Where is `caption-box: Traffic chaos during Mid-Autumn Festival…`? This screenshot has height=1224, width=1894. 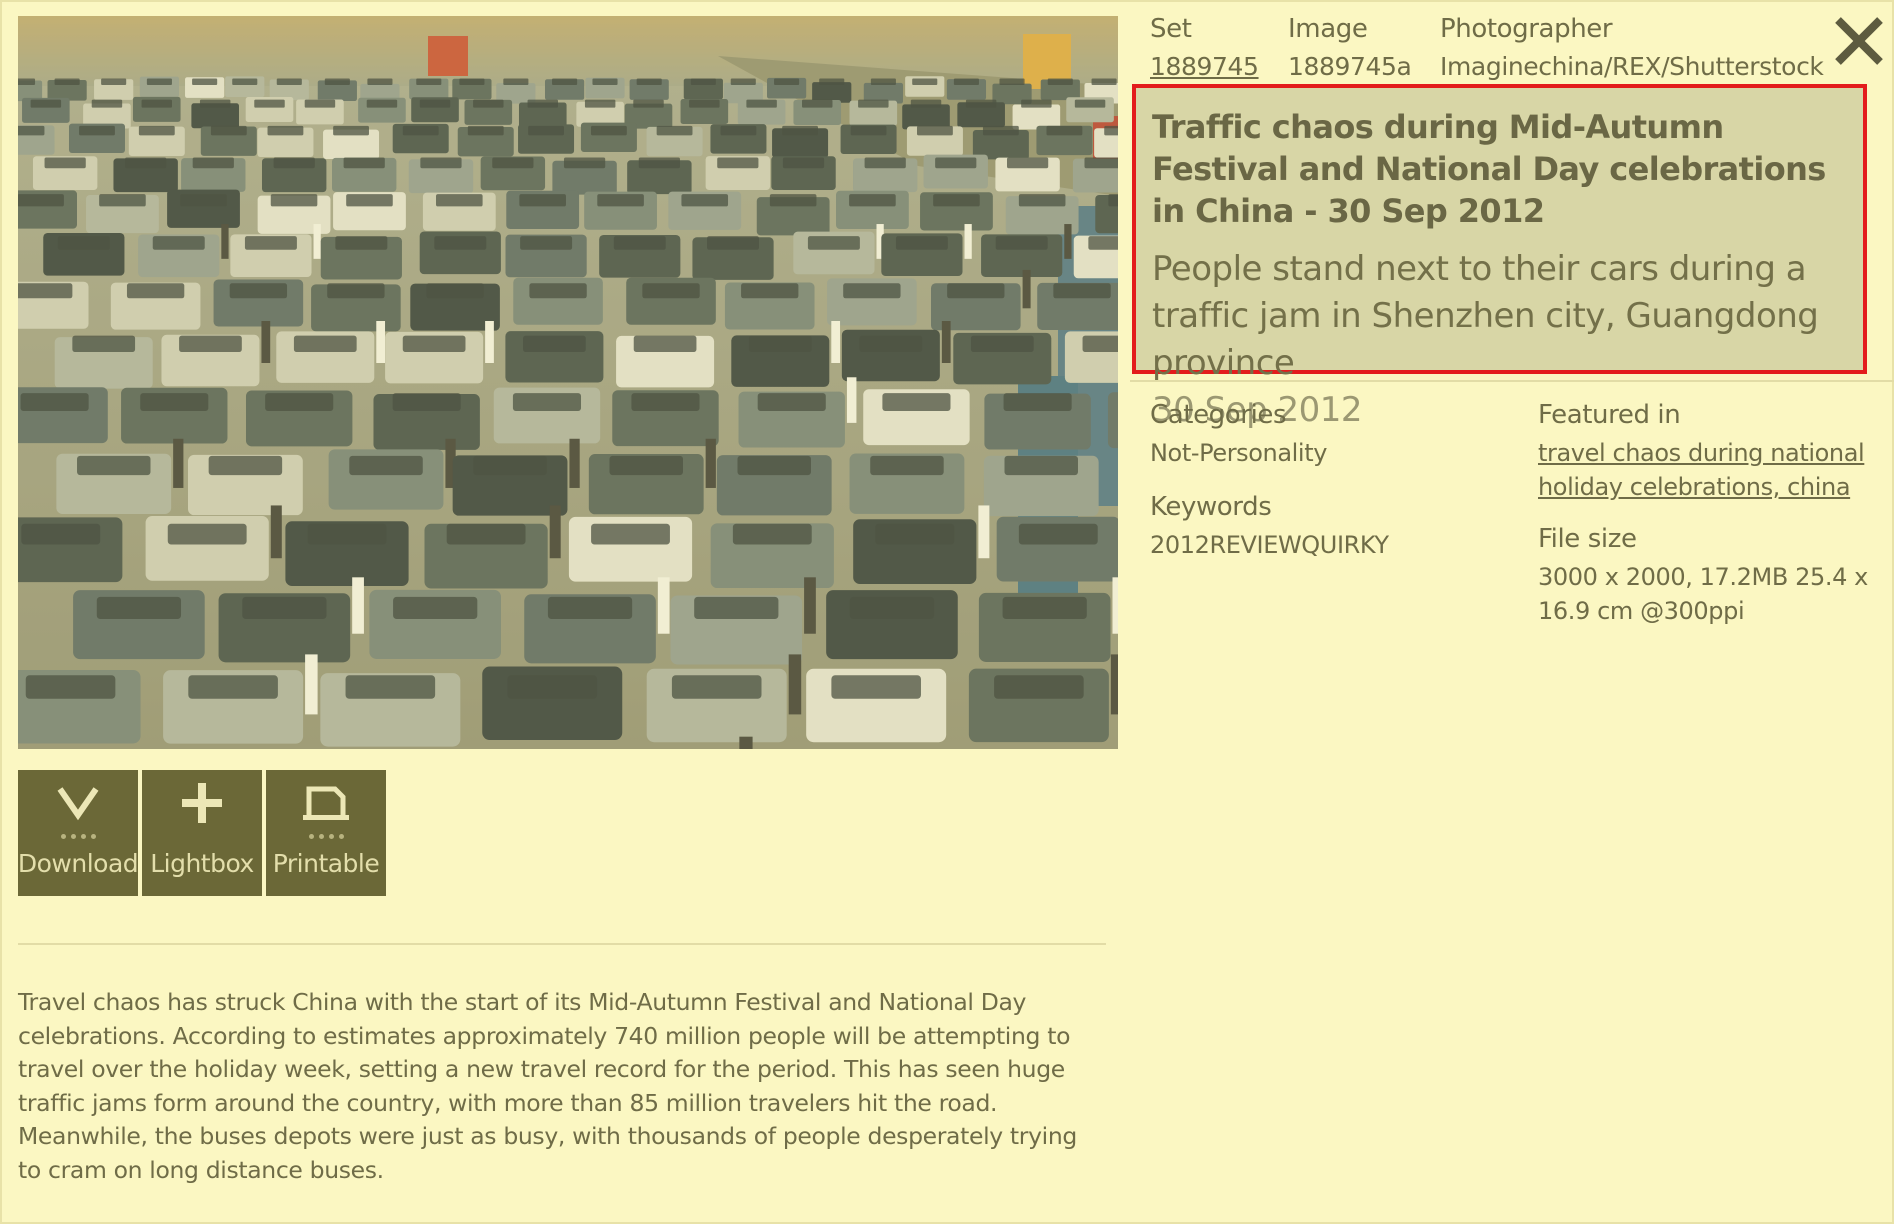
caption-box: Traffic chaos during Mid-Autumn Festival… is located at coordinates (1499, 257).